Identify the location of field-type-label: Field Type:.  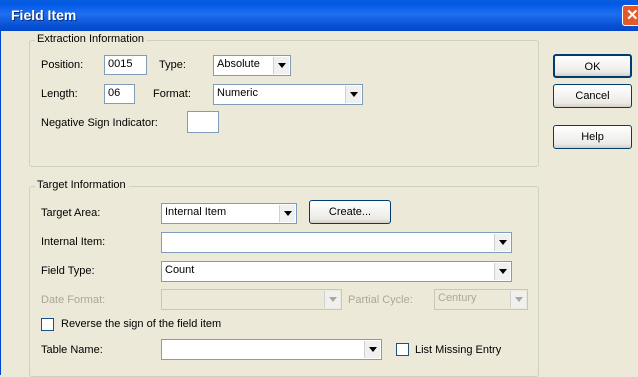
(68, 271).